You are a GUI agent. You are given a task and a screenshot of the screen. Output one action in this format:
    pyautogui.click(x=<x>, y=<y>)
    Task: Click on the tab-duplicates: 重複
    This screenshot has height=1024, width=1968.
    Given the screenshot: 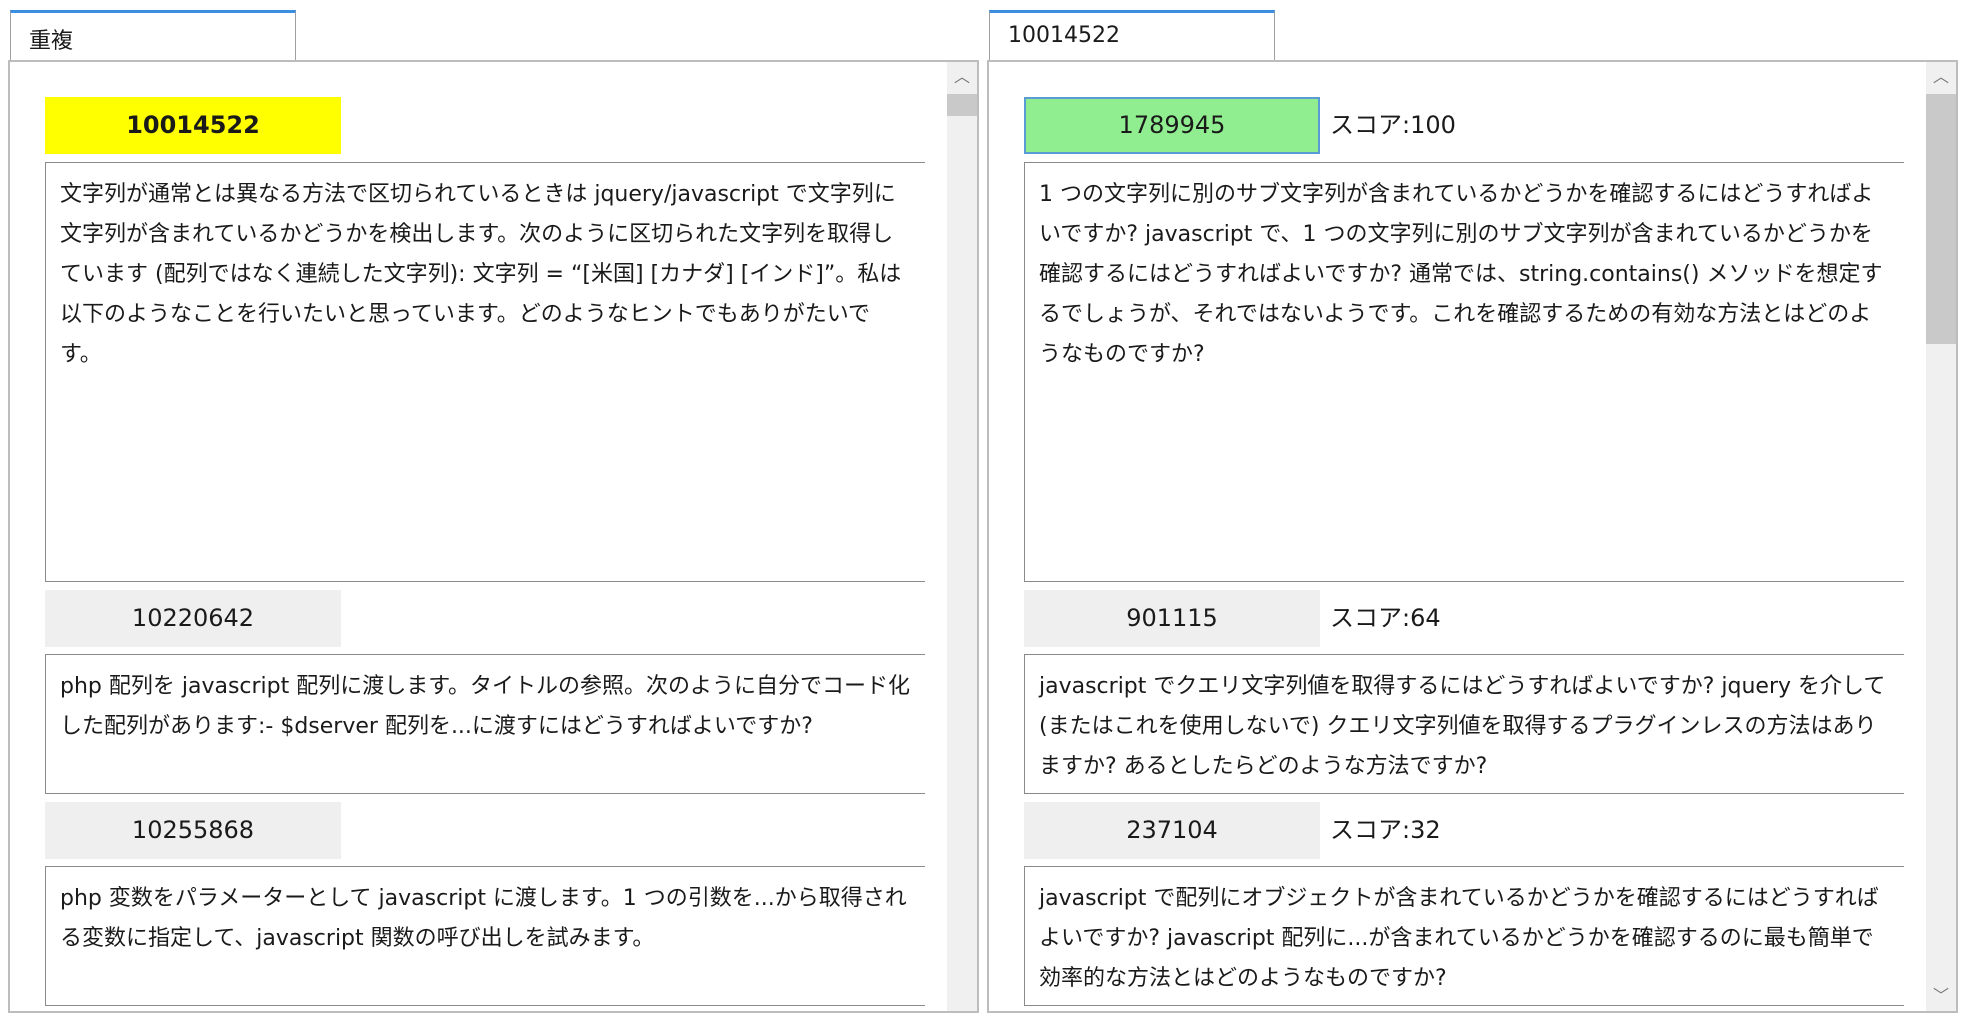 What is the action you would take?
    pyautogui.click(x=153, y=35)
    